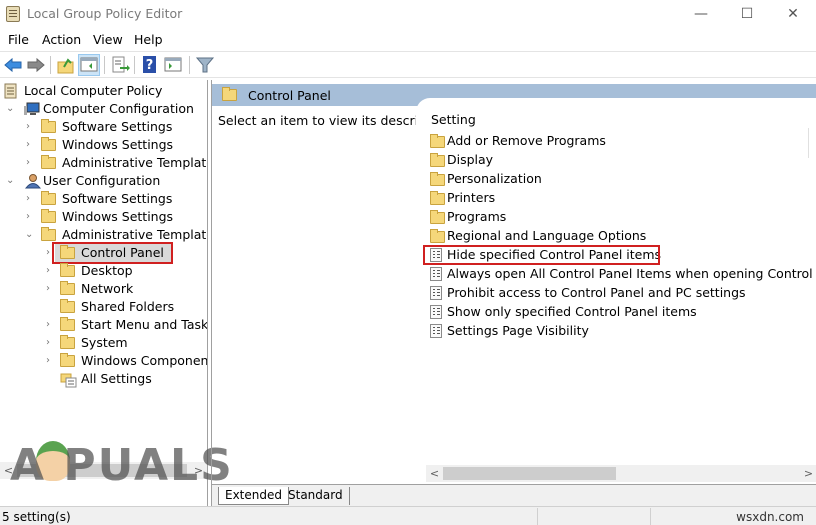  What do you see at coordinates (18, 39) in the screenshot?
I see `menu-file: File` at bounding box center [18, 39].